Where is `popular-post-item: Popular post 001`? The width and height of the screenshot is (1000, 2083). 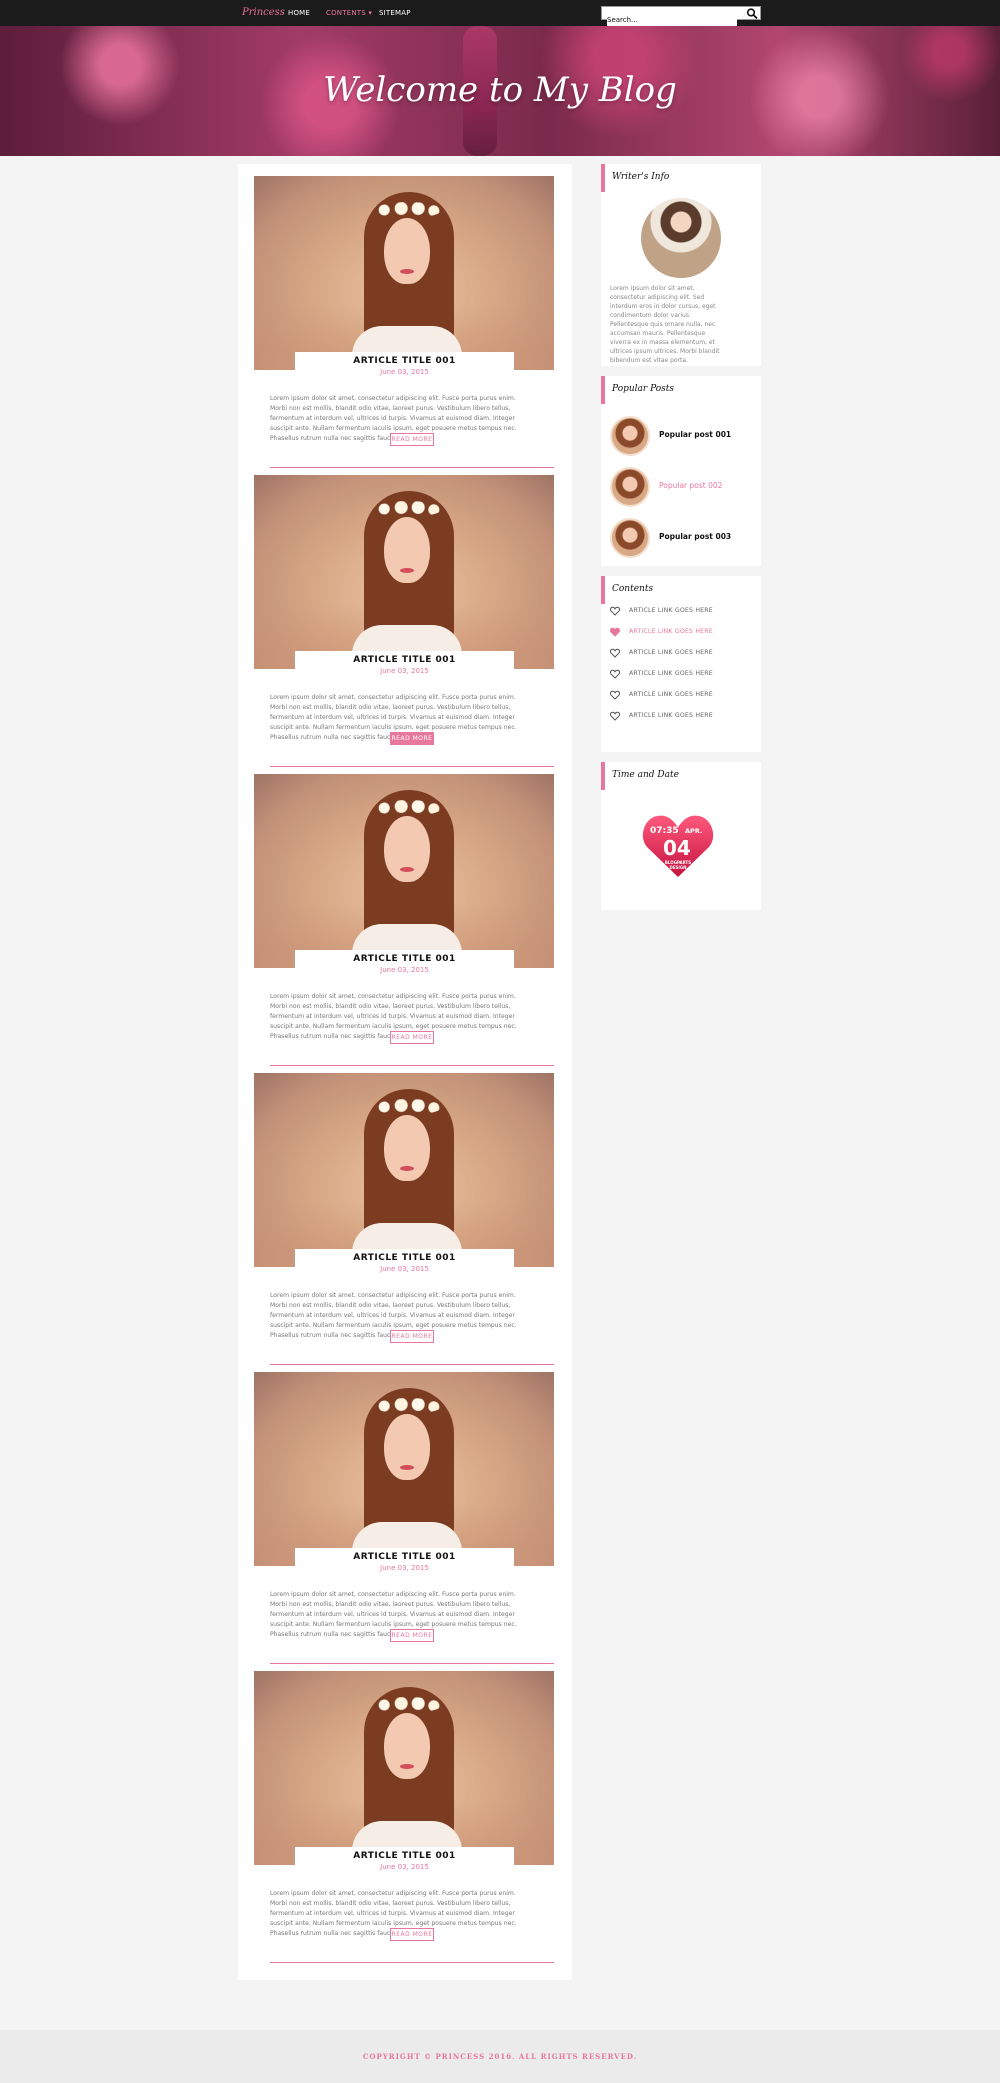 popular-post-item: Popular post 001 is located at coordinates (685, 437).